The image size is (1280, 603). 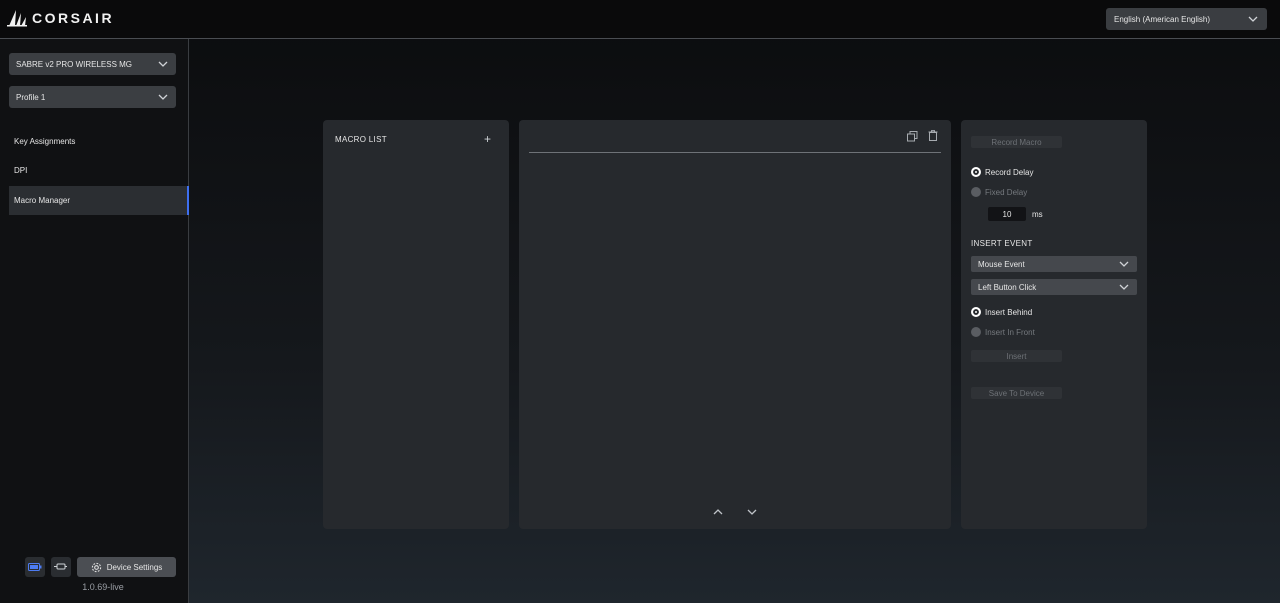 I want to click on device-select: SABRE v2 PRO WIRELESS MG, so click(x=92, y=64).